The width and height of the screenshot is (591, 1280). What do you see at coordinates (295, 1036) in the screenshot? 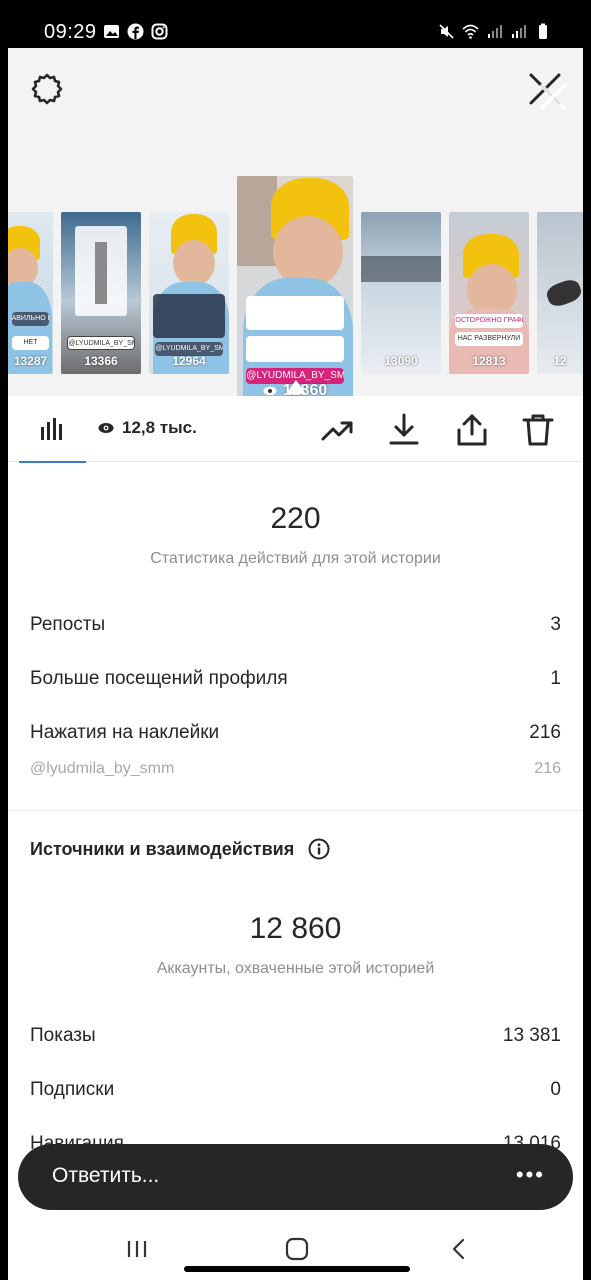
I see `stat-row-impressions: Показы 13 381` at bounding box center [295, 1036].